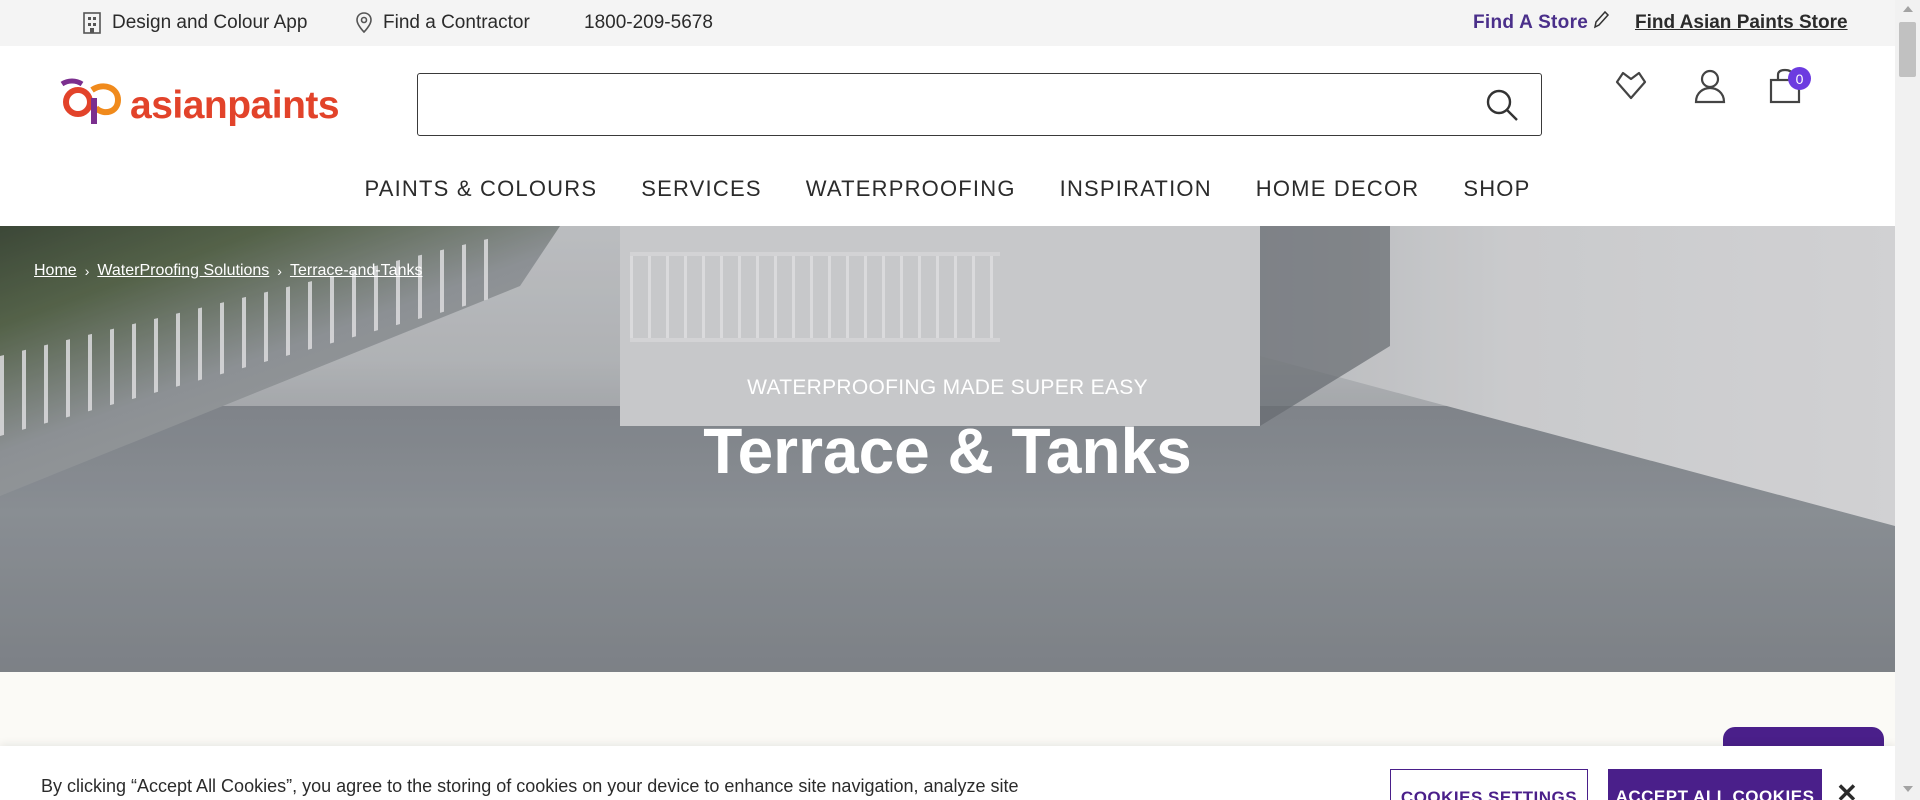 The image size is (1920, 800). What do you see at coordinates (1489, 784) in the screenshot?
I see `cookies-settings-button: COOKIES SETTINGS` at bounding box center [1489, 784].